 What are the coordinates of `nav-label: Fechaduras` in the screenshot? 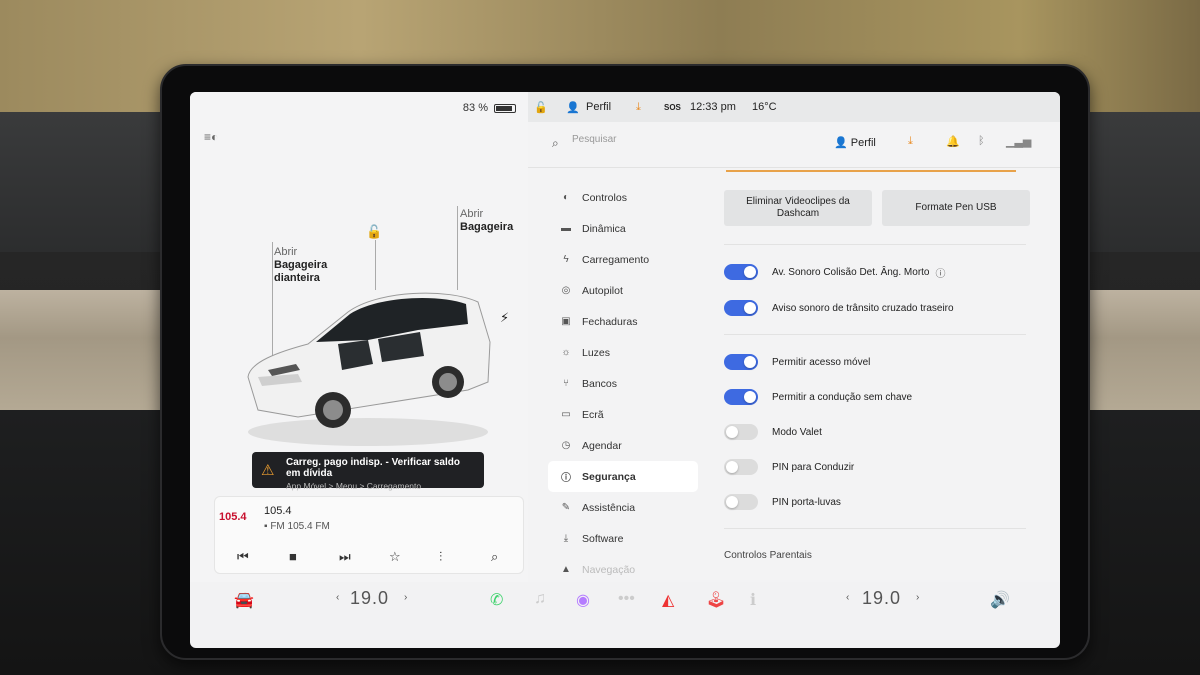 It's located at (610, 321).